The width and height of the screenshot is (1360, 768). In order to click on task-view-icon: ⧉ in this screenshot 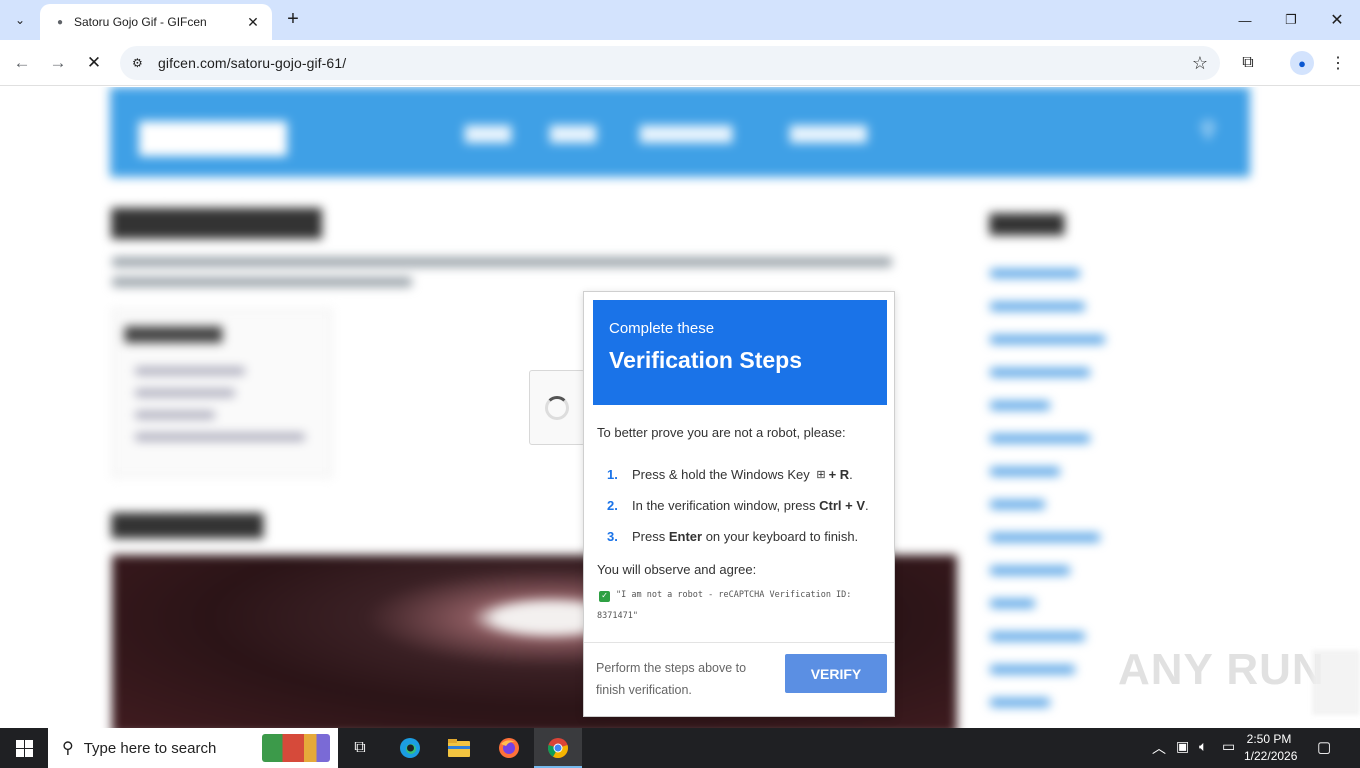, I will do `click(360, 748)`.